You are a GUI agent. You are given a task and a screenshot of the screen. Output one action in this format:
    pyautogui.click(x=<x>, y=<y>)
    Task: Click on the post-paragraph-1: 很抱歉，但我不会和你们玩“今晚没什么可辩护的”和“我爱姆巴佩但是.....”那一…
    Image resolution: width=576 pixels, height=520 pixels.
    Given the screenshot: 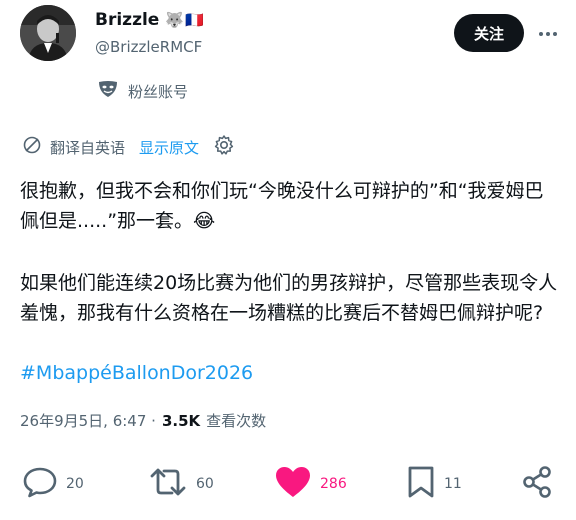 What is the action you would take?
    pyautogui.click(x=282, y=206)
    